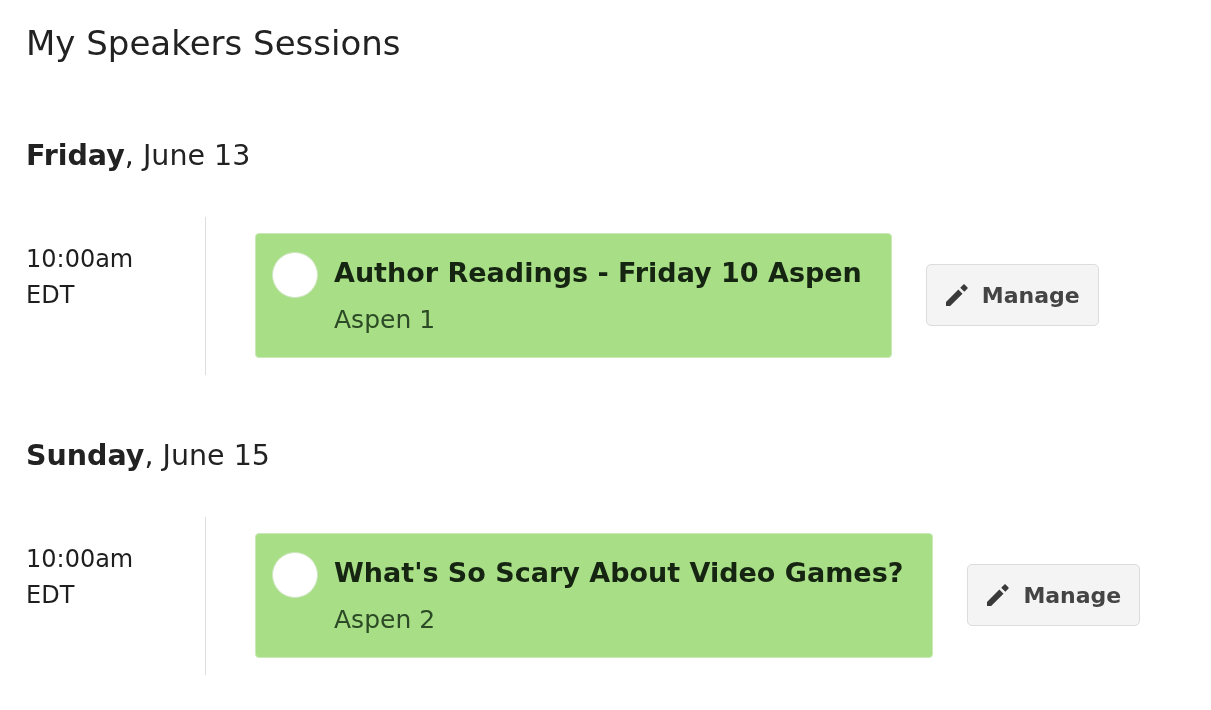  I want to click on session-card: What's So Scary About Video Games? Aspen 2, so click(594, 595).